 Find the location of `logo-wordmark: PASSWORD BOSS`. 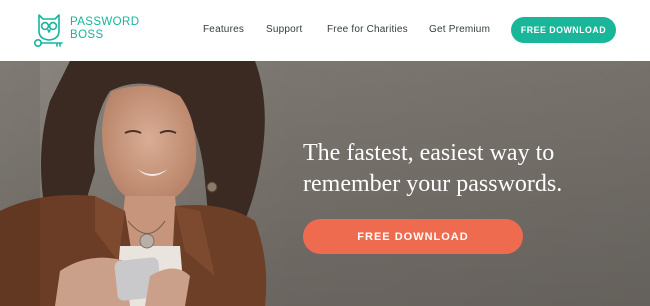

logo-wordmark: PASSWORD BOSS is located at coordinates (104, 29).